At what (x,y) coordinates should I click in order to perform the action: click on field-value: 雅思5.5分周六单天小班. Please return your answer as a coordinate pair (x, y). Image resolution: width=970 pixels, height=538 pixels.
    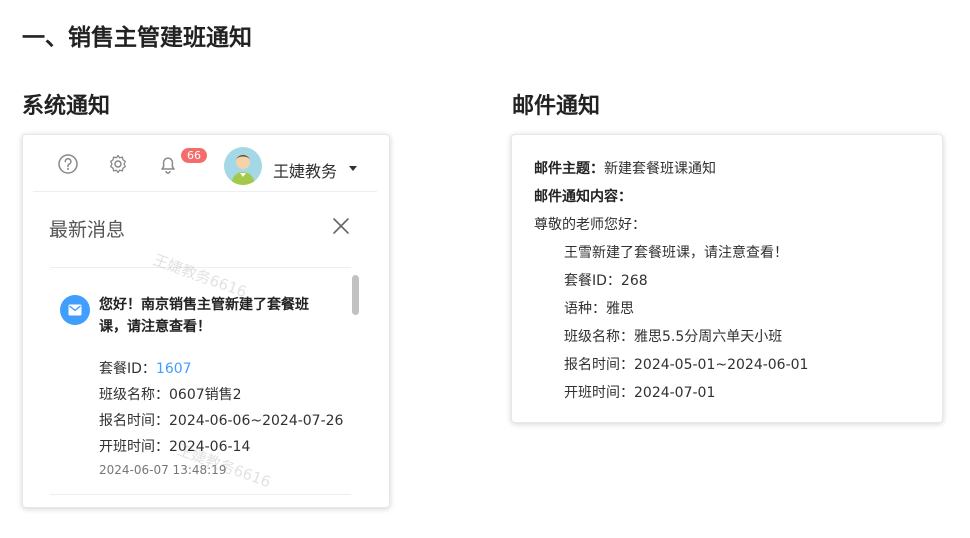
    Looking at the image, I should click on (708, 337).